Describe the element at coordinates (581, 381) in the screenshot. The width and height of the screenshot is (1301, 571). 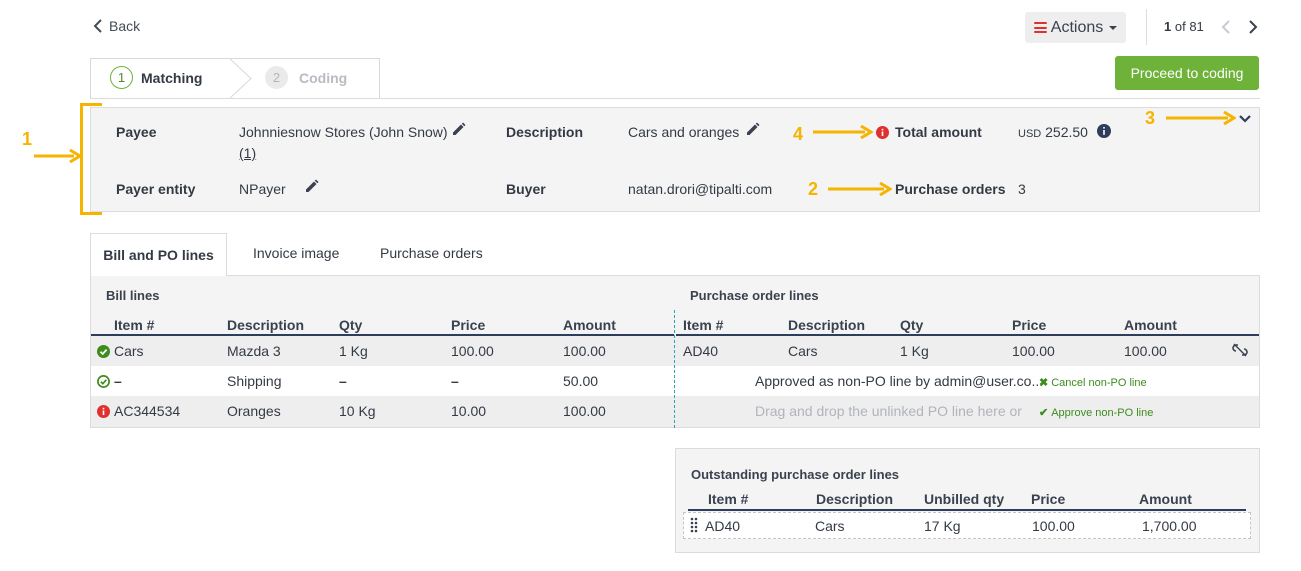
I see `bill-amount: 50.00` at that location.